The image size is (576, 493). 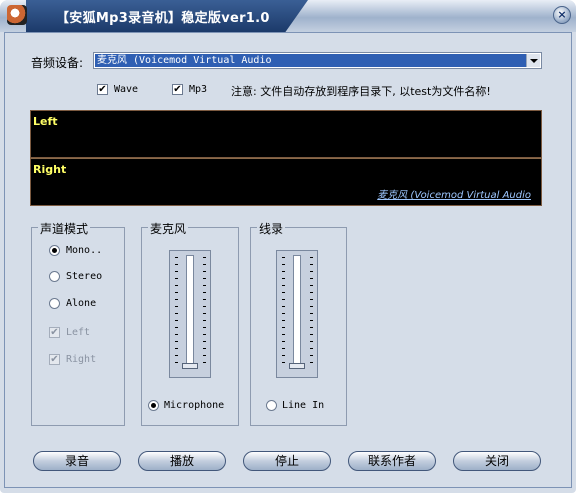 What do you see at coordinates (54, 250) in the screenshot?
I see `mono-radio` at bounding box center [54, 250].